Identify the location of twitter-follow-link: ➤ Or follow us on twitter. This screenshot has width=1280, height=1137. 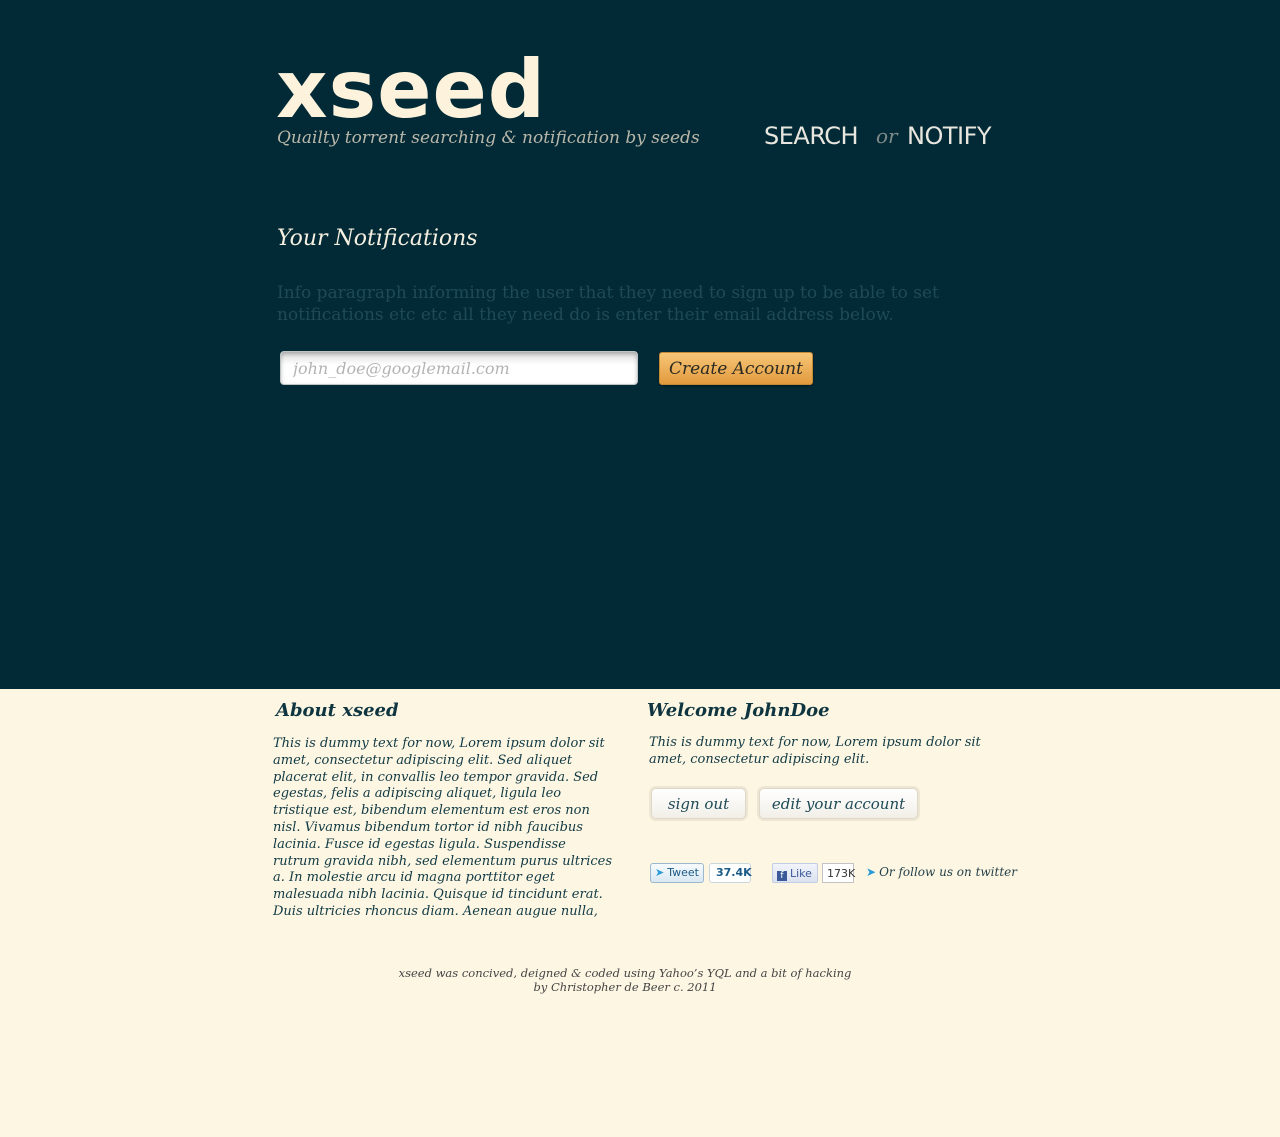
(941, 872).